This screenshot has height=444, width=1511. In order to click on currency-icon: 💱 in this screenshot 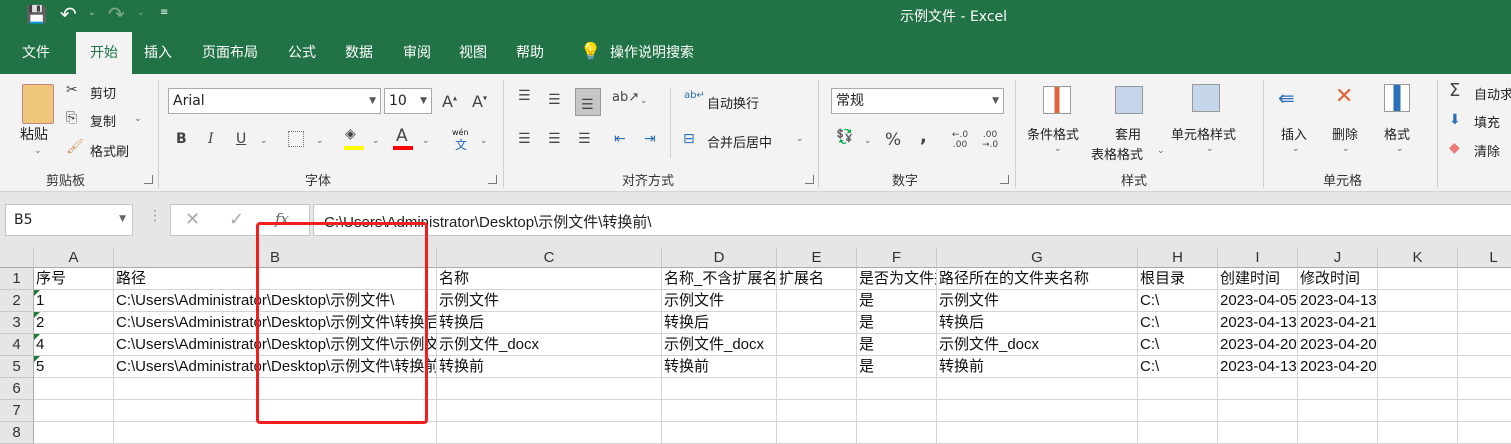, I will do `click(844, 137)`.